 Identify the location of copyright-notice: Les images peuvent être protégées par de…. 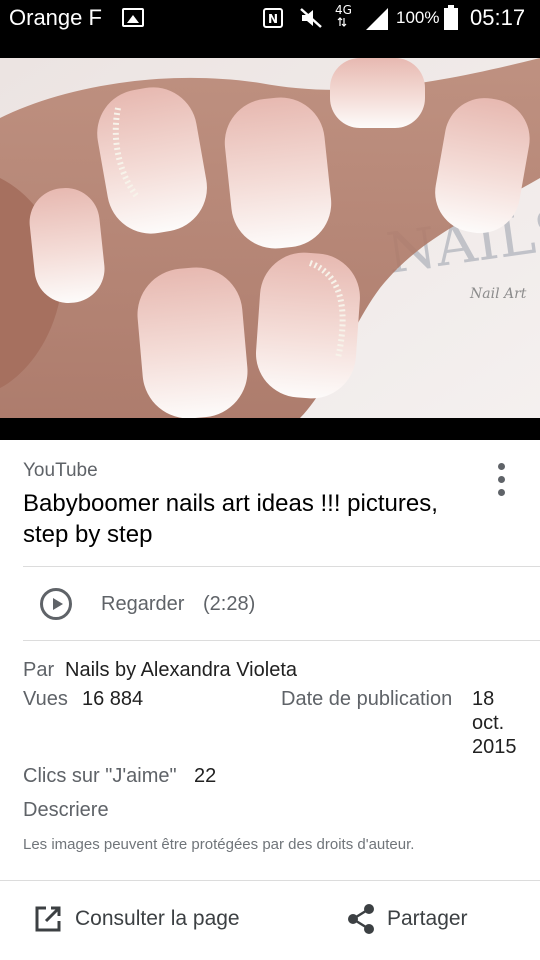
(219, 844).